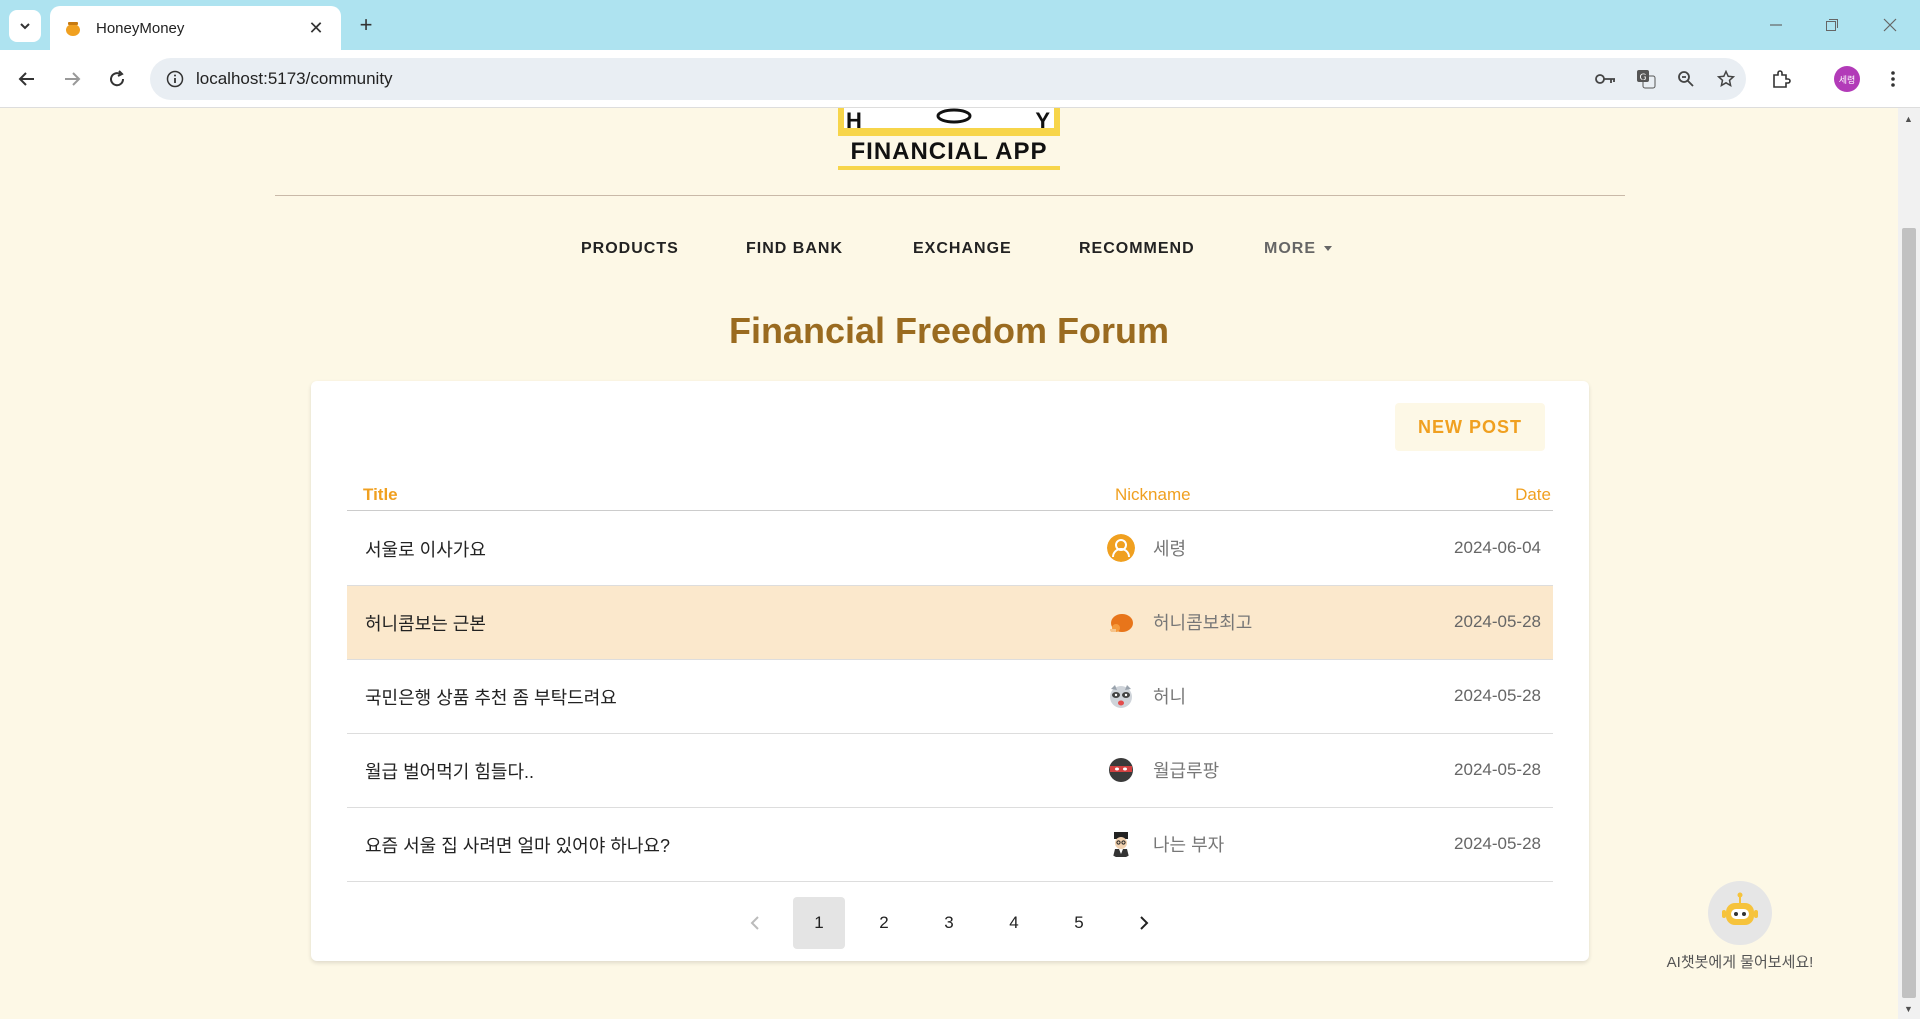  Describe the element at coordinates (1170, 549) in the screenshot. I see `post-nickname: 세령` at that location.